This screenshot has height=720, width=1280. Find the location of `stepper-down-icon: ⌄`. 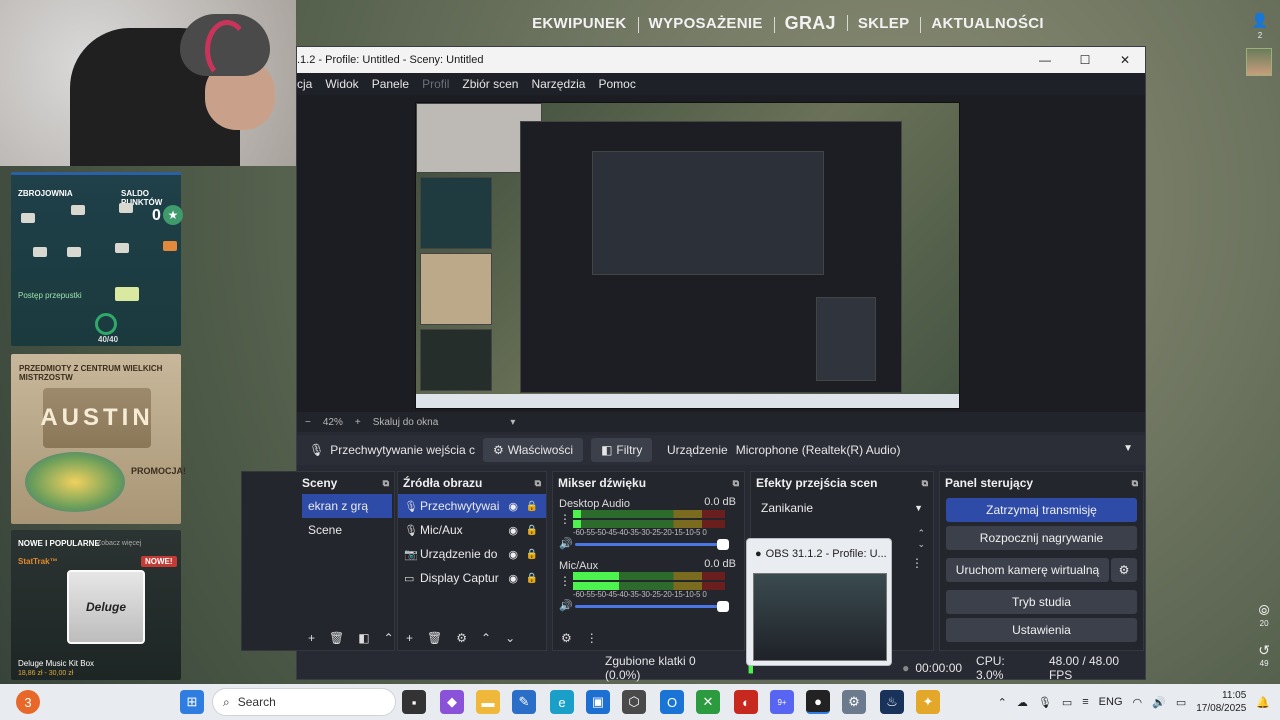

stepper-down-icon: ⌄ is located at coordinates (921, 544).